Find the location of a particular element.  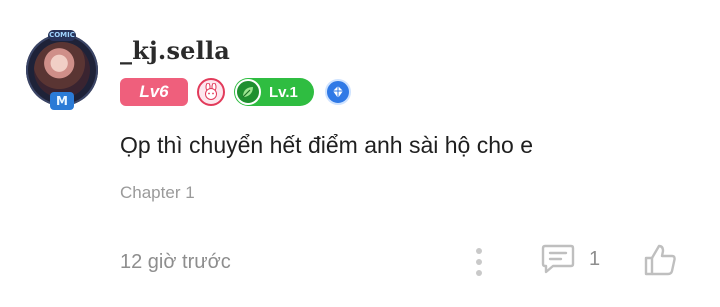

level-1-badge: Lv.1 is located at coordinates (274, 92).